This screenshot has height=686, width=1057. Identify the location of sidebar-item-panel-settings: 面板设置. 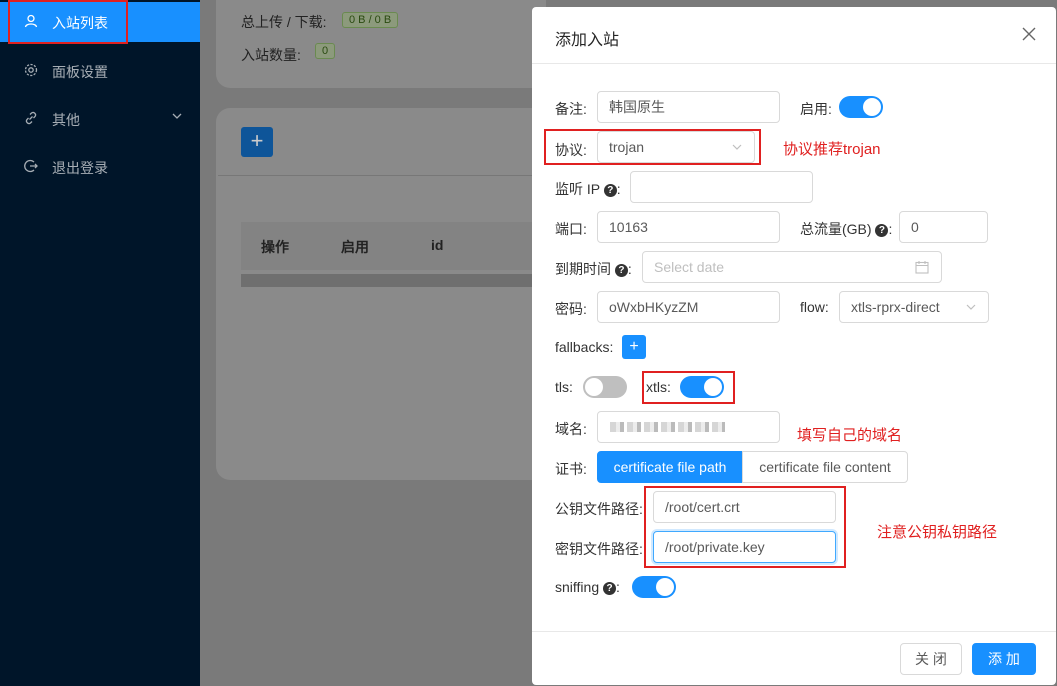
(100, 71).